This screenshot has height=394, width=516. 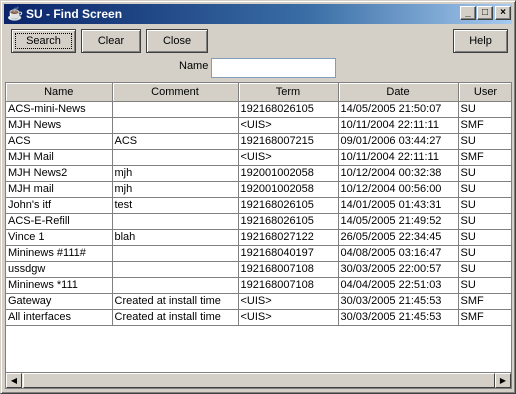 What do you see at coordinates (288, 253) in the screenshot?
I see `cell-term: 192168040197` at bounding box center [288, 253].